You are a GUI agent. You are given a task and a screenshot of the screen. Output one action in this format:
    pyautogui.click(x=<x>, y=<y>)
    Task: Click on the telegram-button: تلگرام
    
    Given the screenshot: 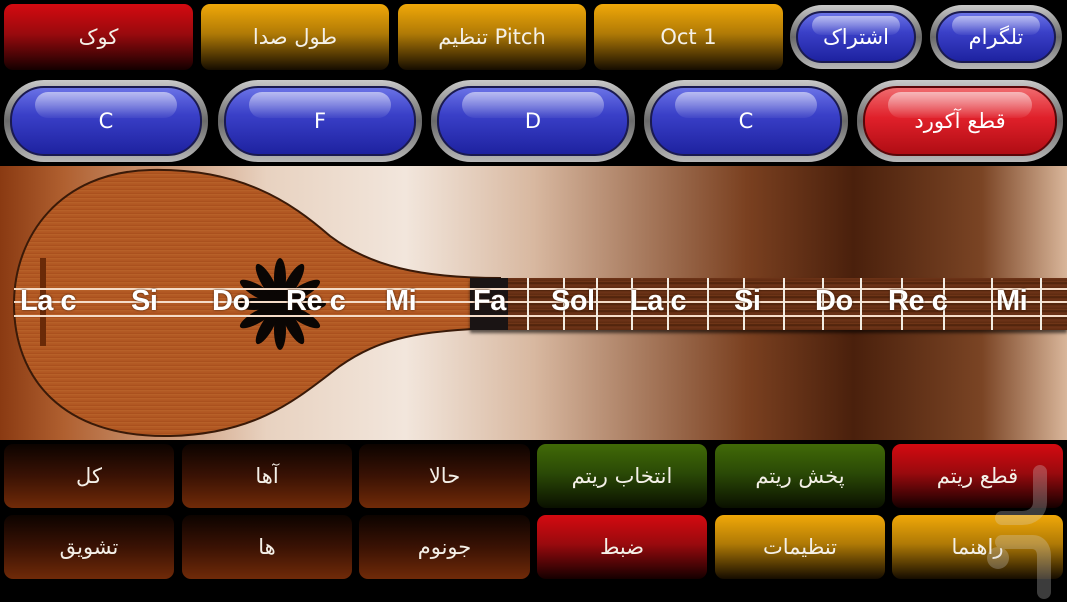 What is the action you would take?
    pyautogui.click(x=996, y=37)
    